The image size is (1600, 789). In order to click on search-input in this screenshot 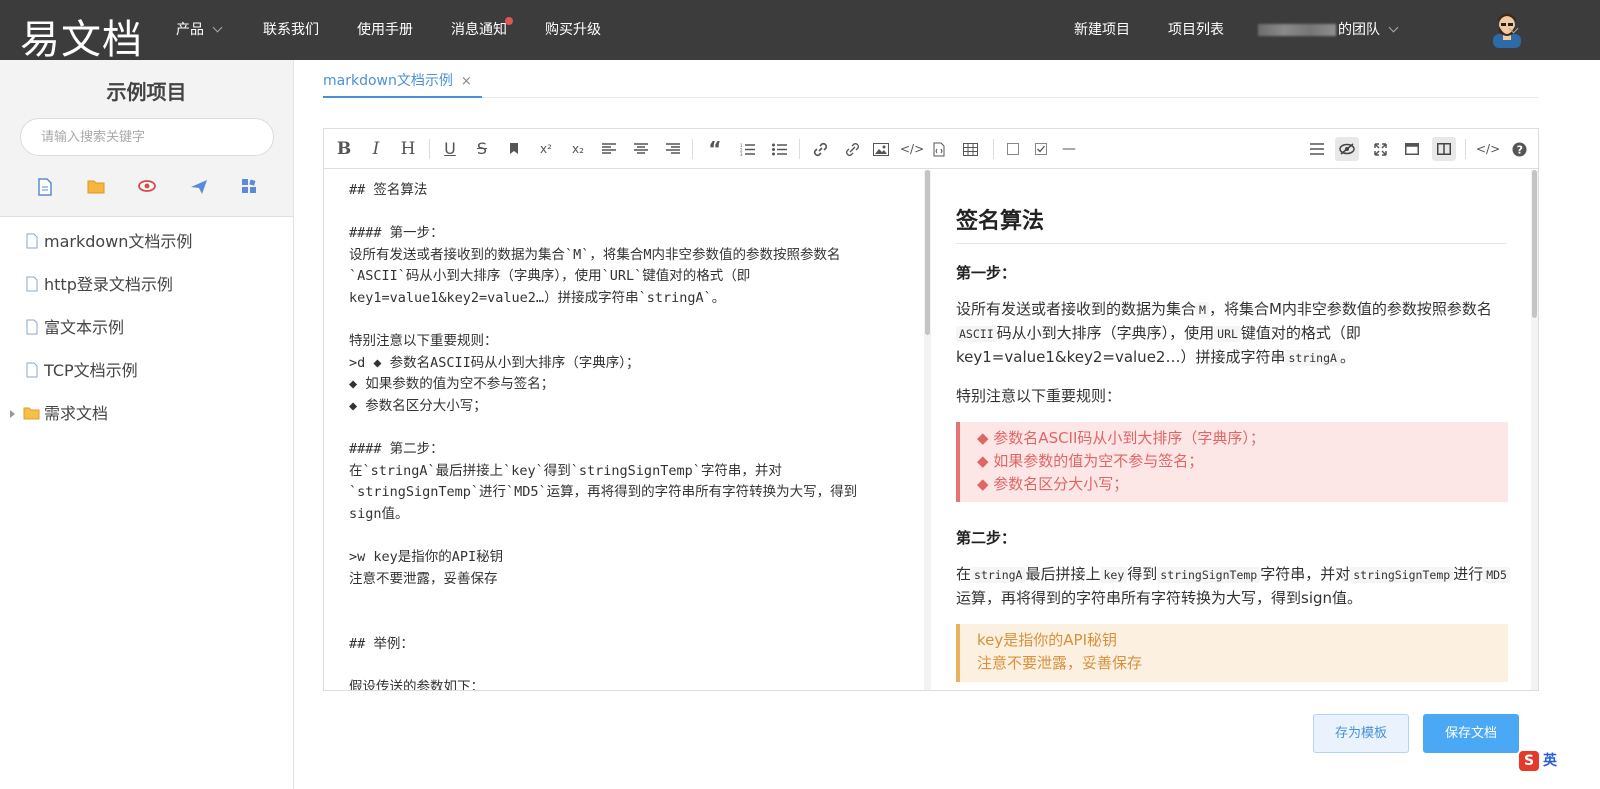, I will do `click(147, 137)`.